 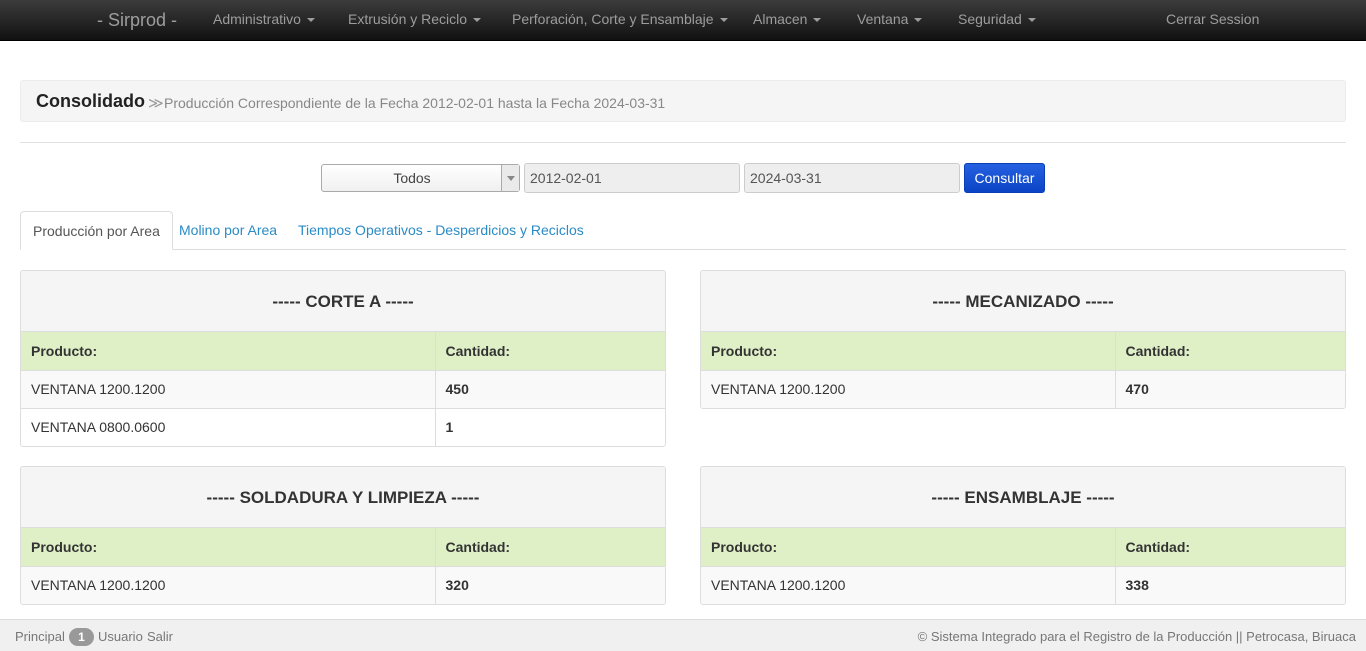 I want to click on tab-produccion-por-area: Producción por Area, so click(x=96, y=230).